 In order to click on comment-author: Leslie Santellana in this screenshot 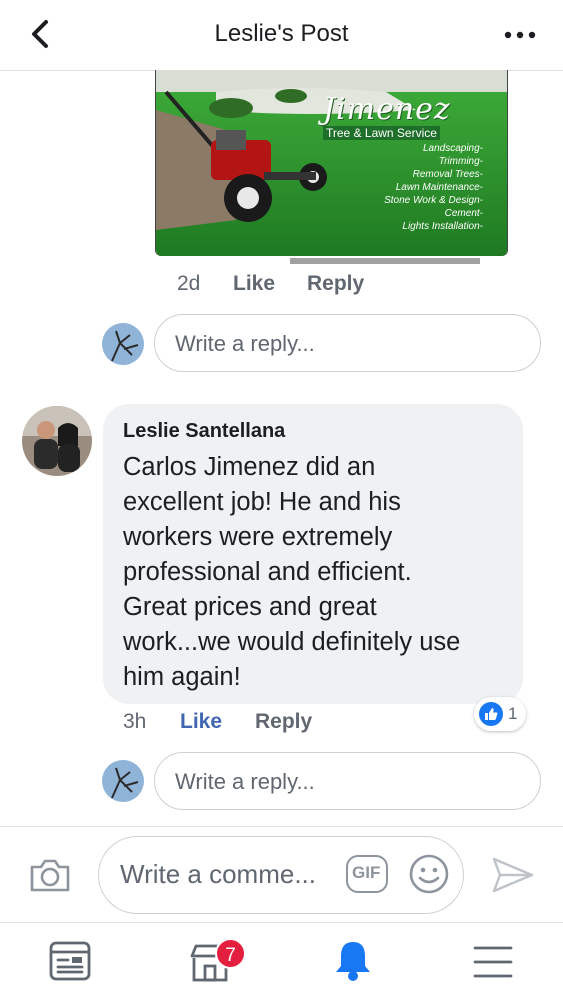, I will do `click(204, 431)`.